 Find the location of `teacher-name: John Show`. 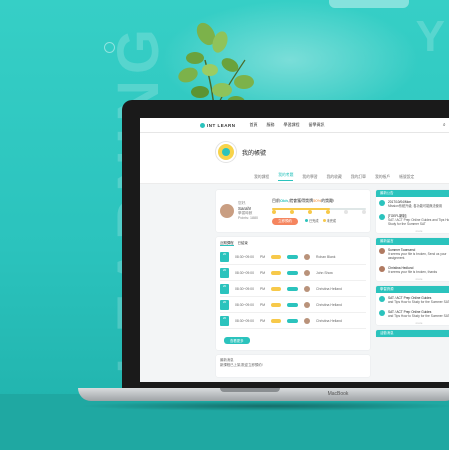

teacher-name: John Show is located at coordinates (324, 272).